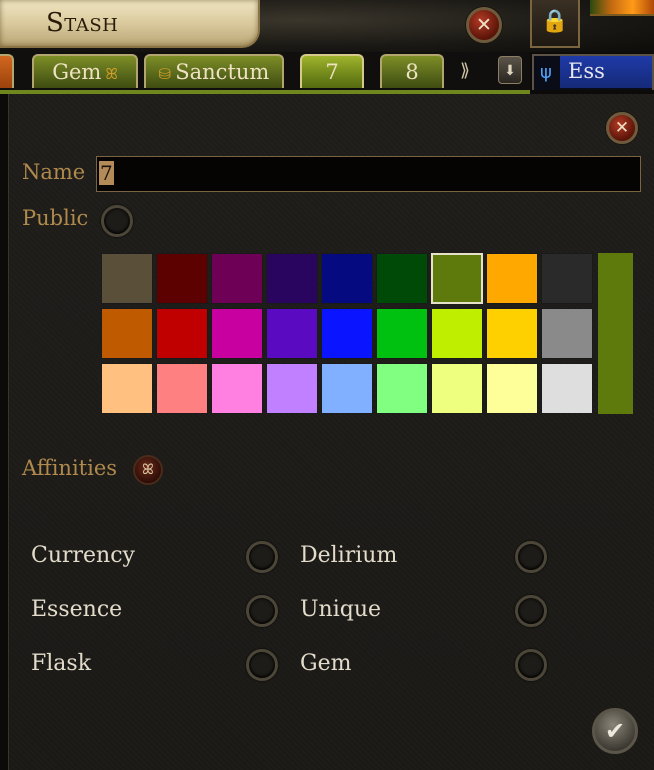  Describe the element at coordinates (262, 665) in the screenshot. I see `affinity-toggle-flask` at that location.